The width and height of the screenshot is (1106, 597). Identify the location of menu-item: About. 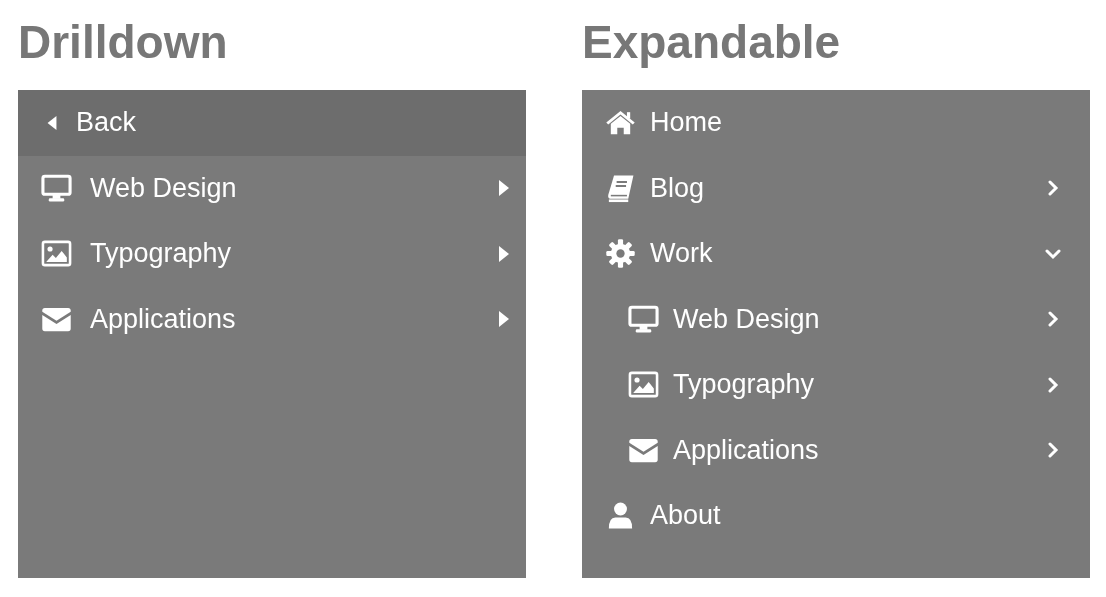
(836, 516).